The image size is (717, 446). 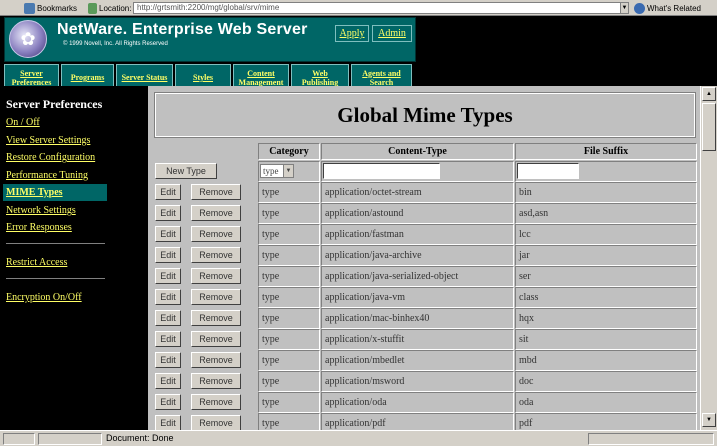 What do you see at coordinates (606, 318) in the screenshot?
I see `suffix-cell: hqx` at bounding box center [606, 318].